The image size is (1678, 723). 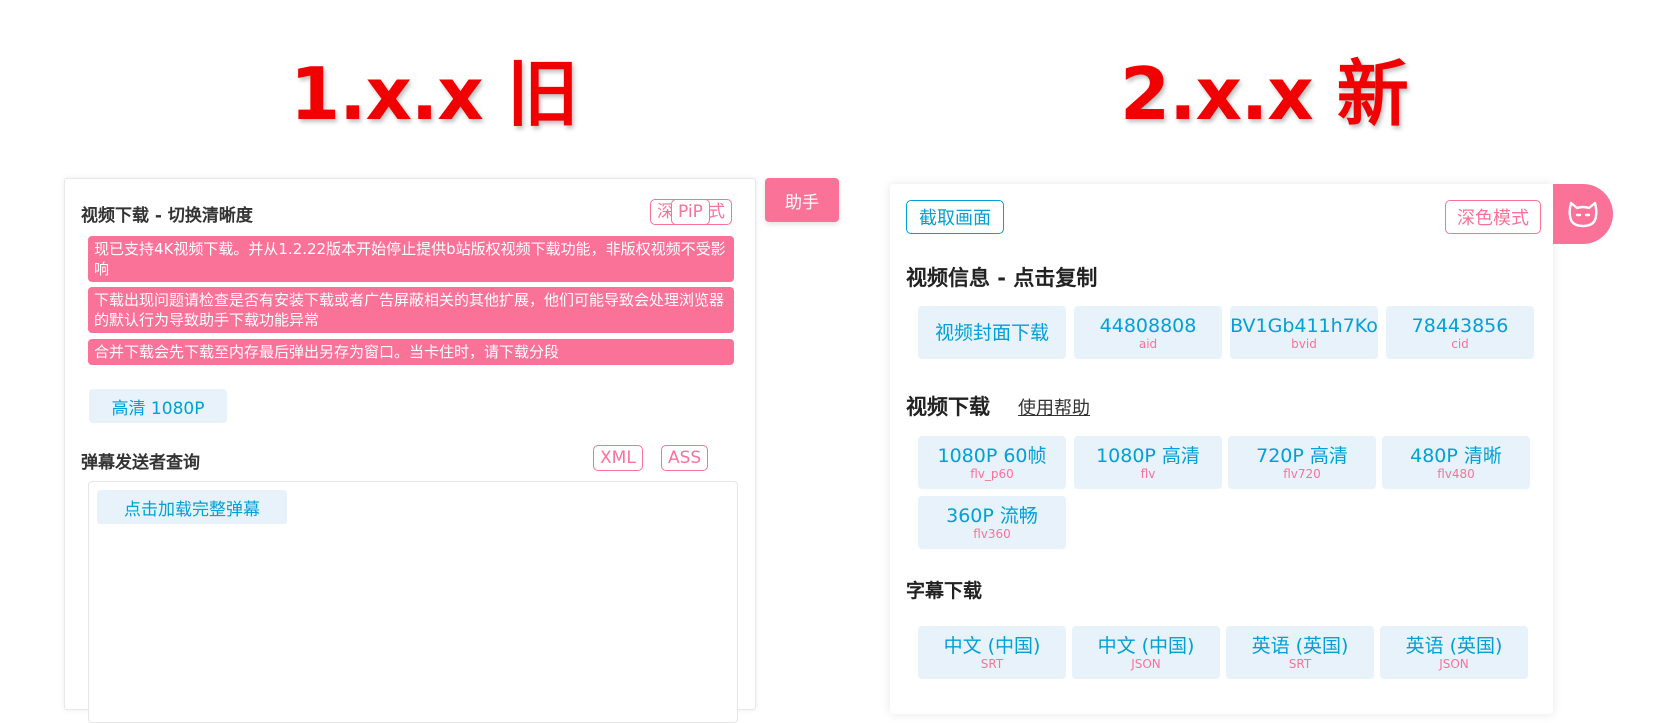 I want to click on bvid-tile: BV1Gb411h7Ko bvid, so click(x=1304, y=332).